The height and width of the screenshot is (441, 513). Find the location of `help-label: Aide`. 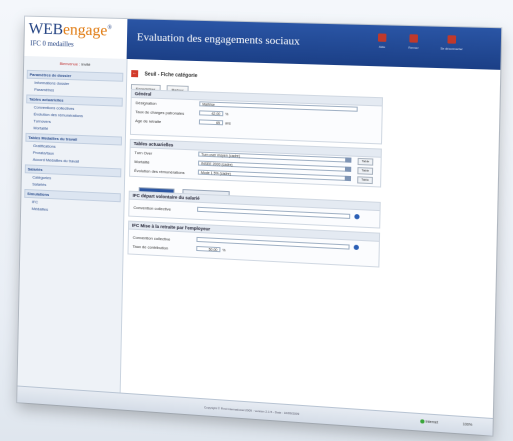

help-label: Aide is located at coordinates (382, 47).